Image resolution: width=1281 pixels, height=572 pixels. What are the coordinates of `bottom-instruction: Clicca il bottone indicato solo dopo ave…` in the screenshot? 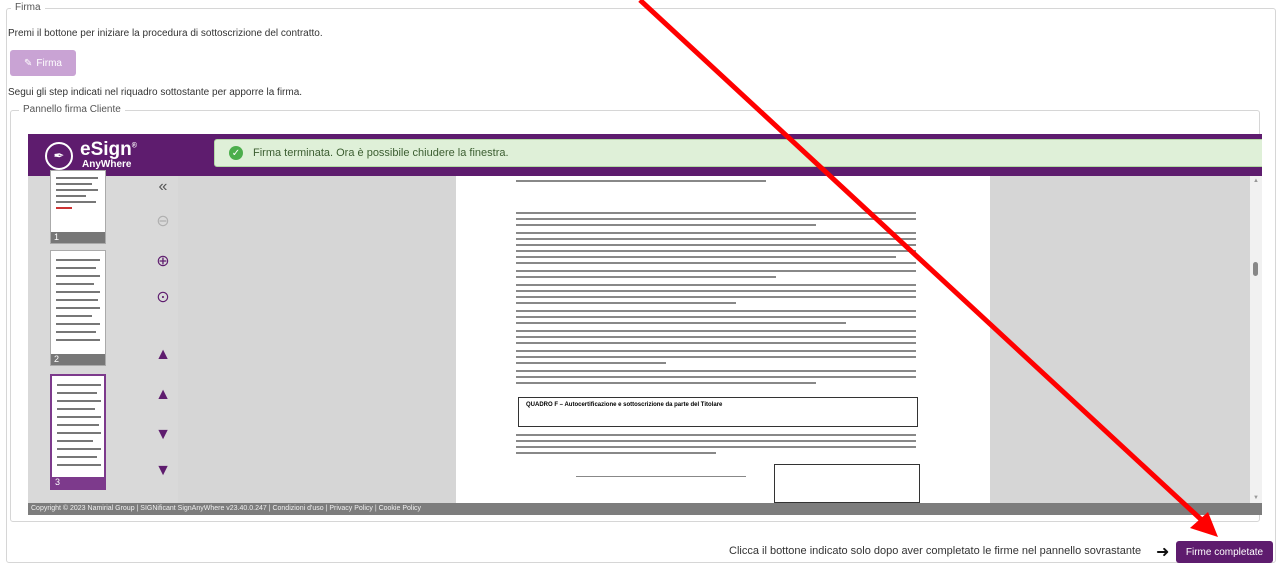 It's located at (935, 551).